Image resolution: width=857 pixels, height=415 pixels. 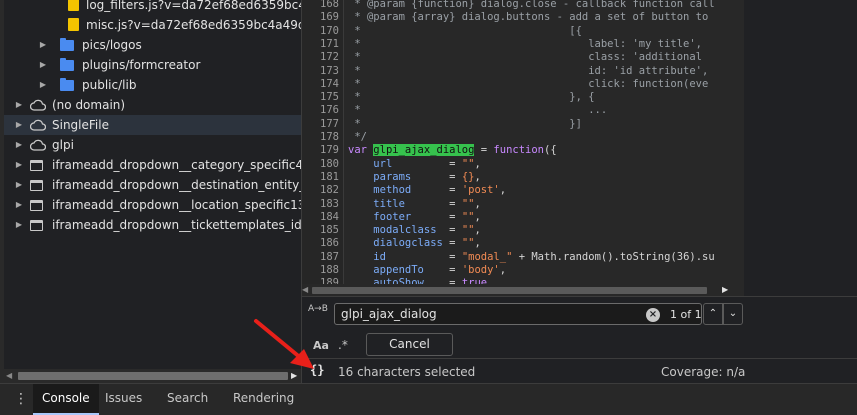 I want to click on line-number: 172, so click(x=329, y=57).